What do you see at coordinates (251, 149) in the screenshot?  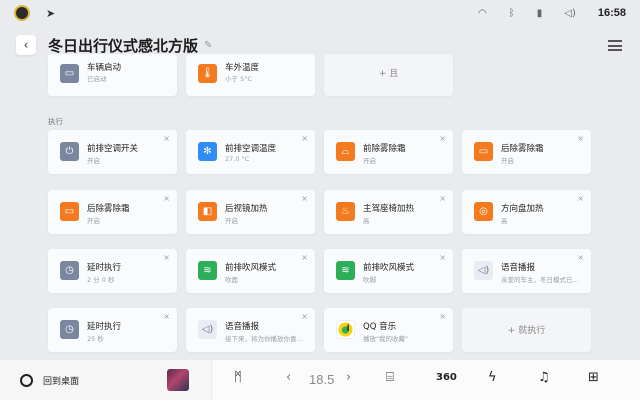 I see `card-title: 前排空调温度` at bounding box center [251, 149].